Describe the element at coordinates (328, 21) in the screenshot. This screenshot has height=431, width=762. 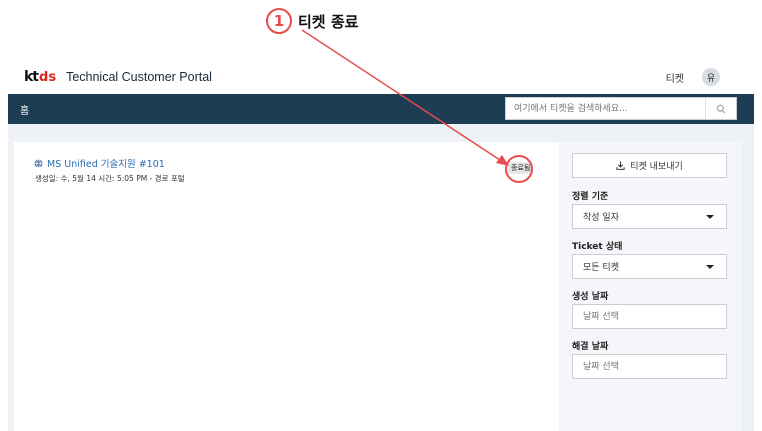
I see `annotation-text: 티켓 종료` at that location.